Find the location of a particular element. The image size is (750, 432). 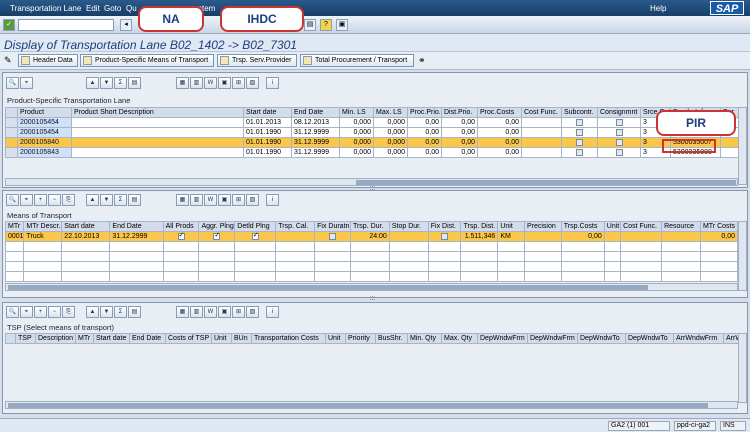

menu-help: Help is located at coordinates (658, 8).